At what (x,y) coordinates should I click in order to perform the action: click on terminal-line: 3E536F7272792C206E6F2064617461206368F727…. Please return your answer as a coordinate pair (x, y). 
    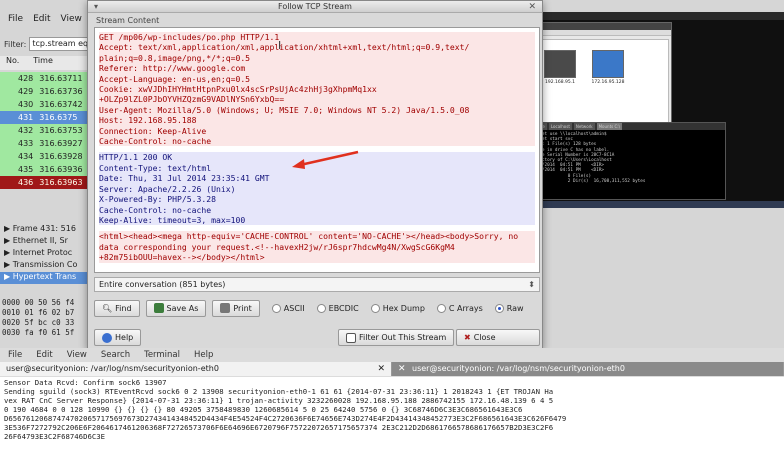
    Looking at the image, I should click on (279, 427).